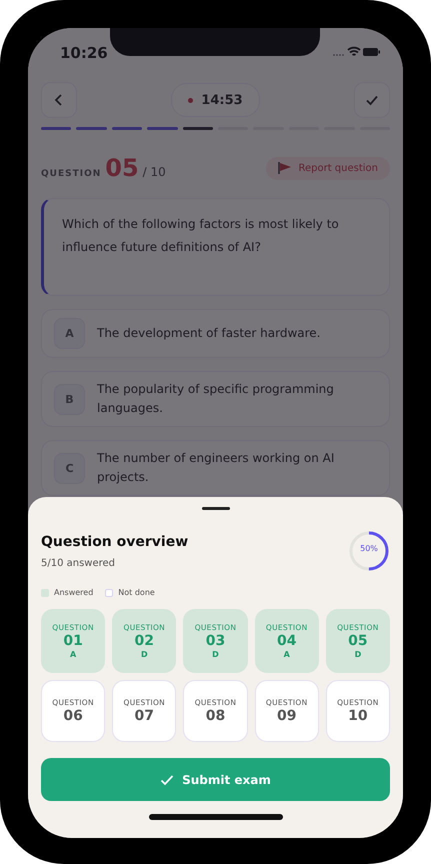 This screenshot has height=864, width=431. I want to click on option-text: The popularity of specific programming languages., so click(216, 399).